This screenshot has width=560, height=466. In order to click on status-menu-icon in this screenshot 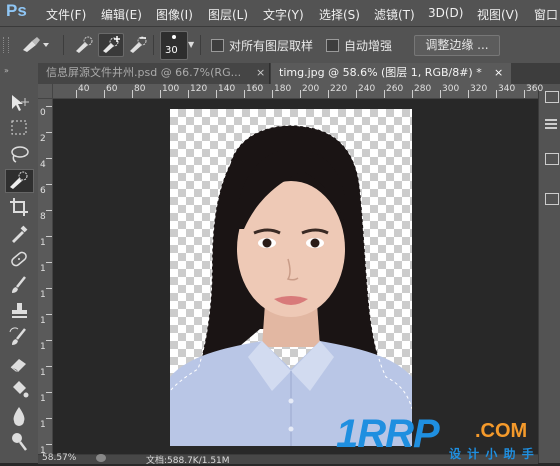, I will do `click(101, 458)`.